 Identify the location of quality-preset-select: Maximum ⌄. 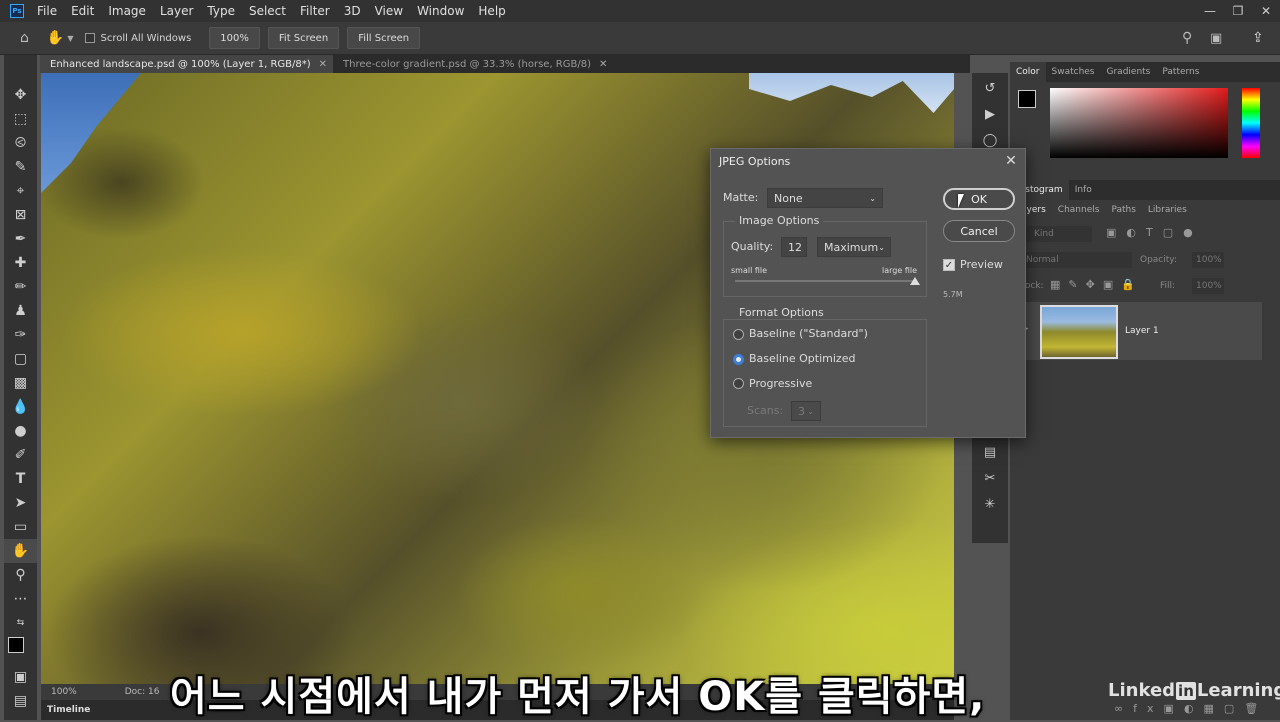
(854, 247).